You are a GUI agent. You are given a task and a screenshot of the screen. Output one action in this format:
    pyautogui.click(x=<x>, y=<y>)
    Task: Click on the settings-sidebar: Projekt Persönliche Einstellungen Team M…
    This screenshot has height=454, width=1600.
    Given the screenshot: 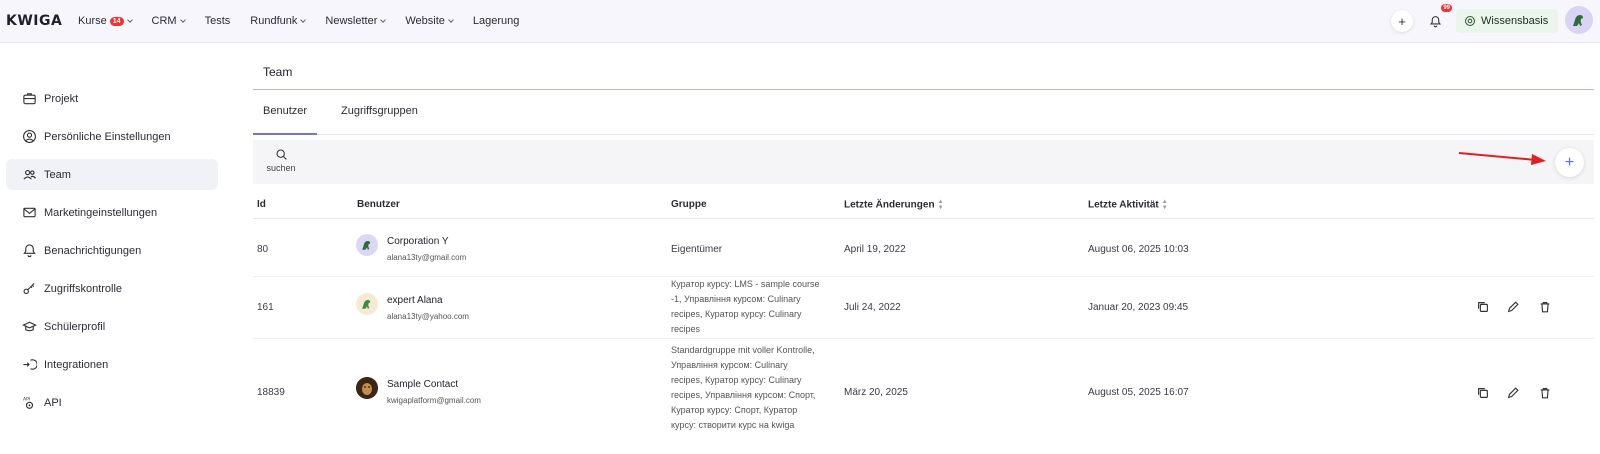 What is the action you would take?
    pyautogui.click(x=112, y=254)
    